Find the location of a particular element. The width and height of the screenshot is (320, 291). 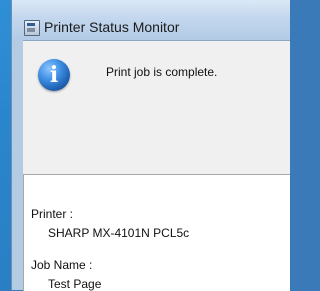

title-bar: Printer Status Monitor is located at coordinates (151, 20).